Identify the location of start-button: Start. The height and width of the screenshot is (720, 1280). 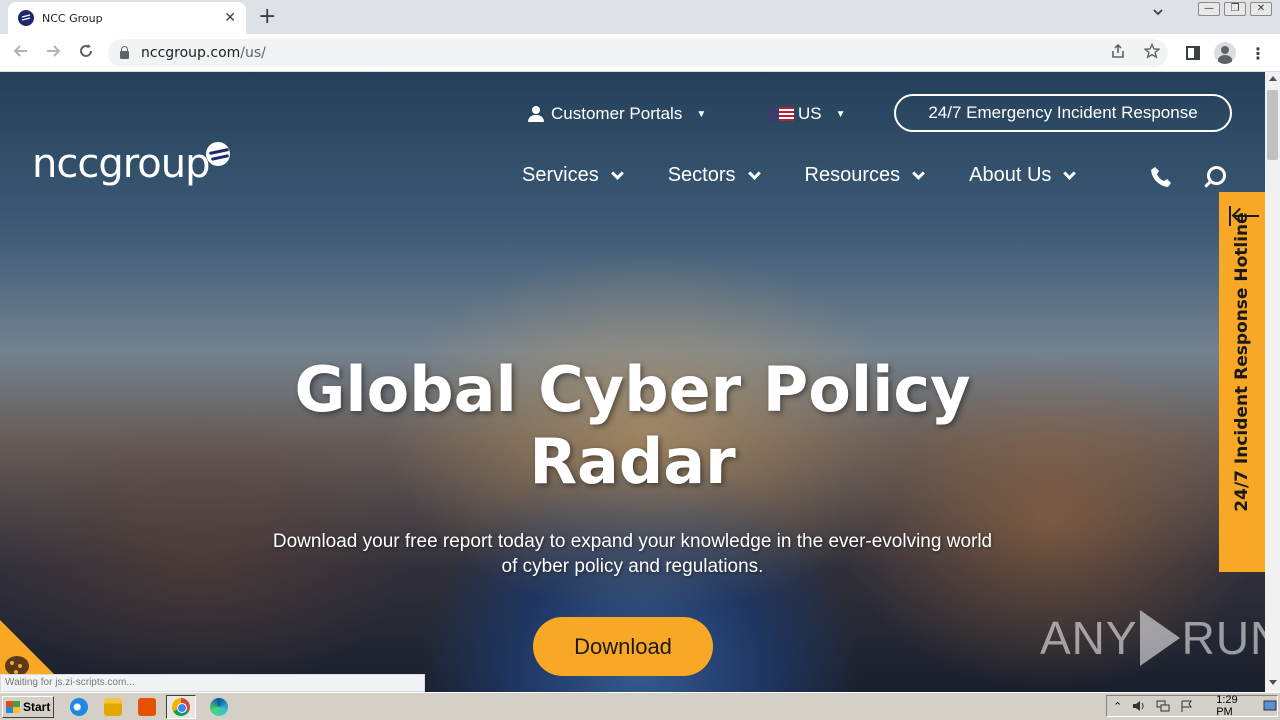
(28, 706).